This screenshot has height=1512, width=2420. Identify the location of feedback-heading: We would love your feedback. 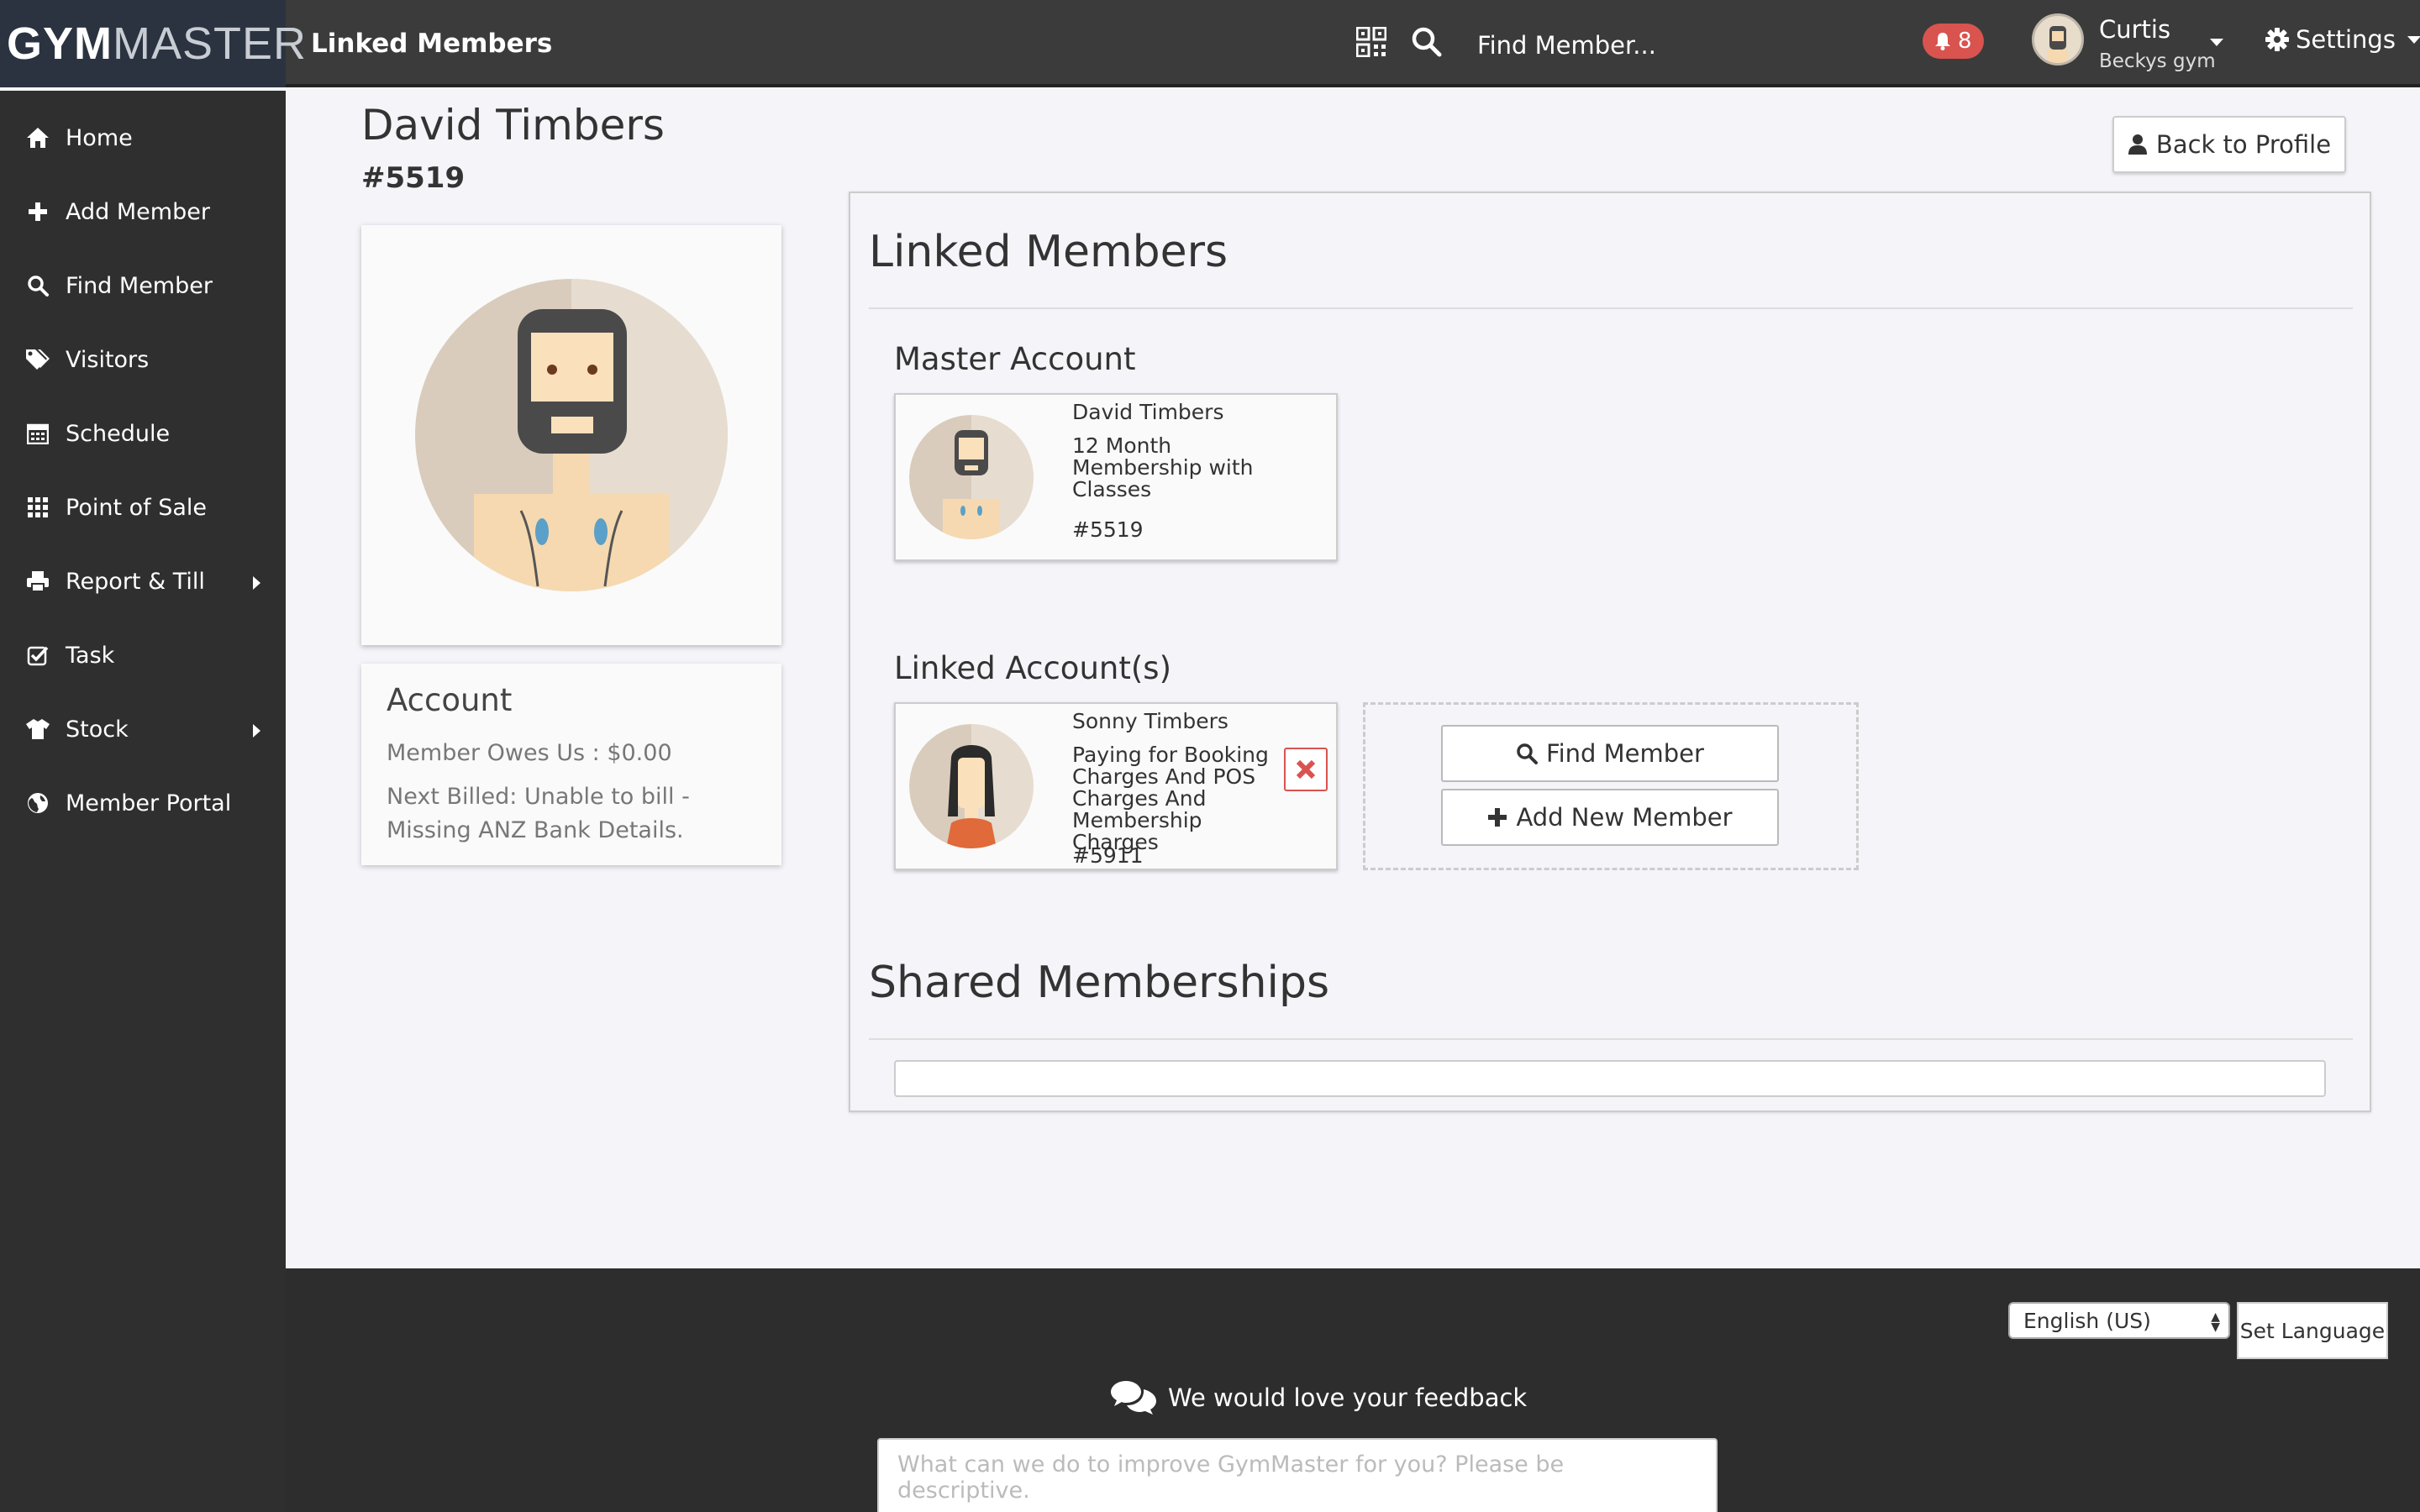
(1318, 1397).